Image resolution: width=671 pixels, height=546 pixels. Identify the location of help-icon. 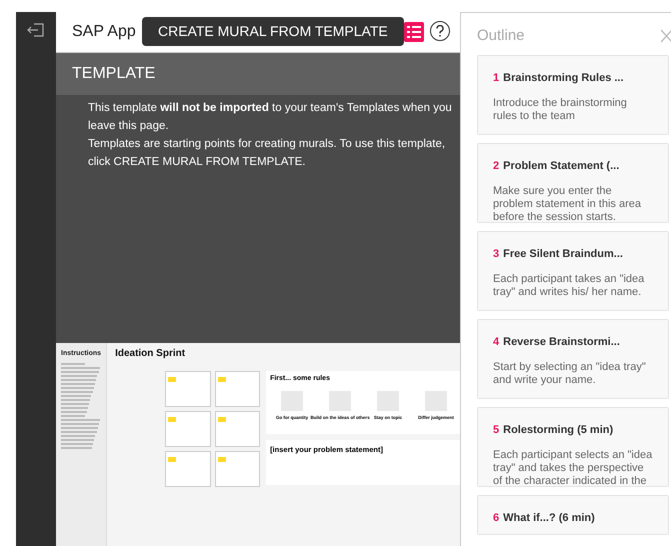
(440, 31).